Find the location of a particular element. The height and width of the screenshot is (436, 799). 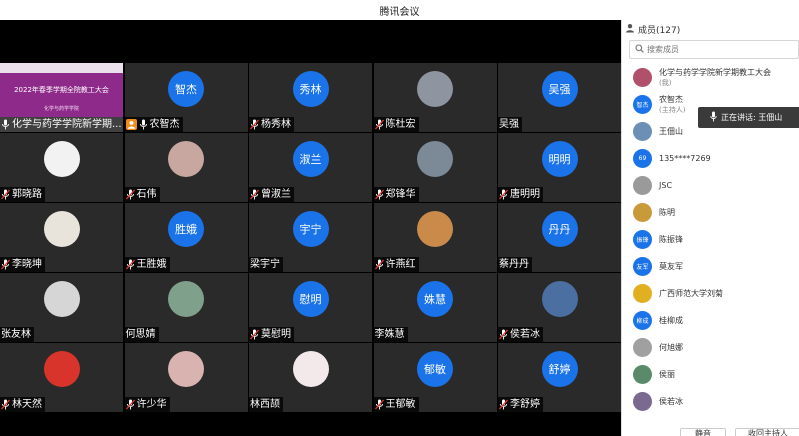

participant-name: 李舒婷 is located at coordinates (525, 404).